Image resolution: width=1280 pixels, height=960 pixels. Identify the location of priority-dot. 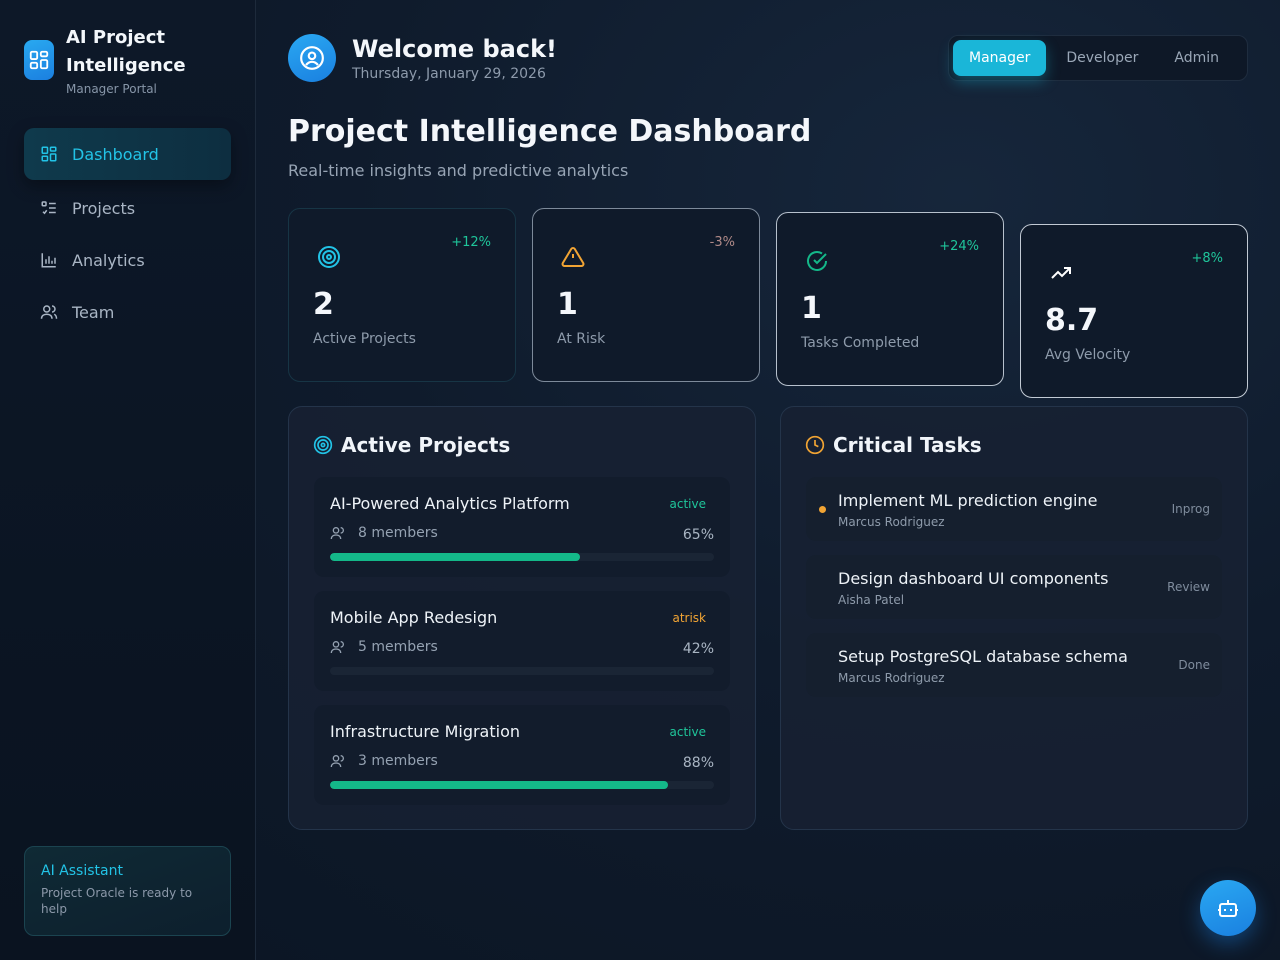
(822, 509).